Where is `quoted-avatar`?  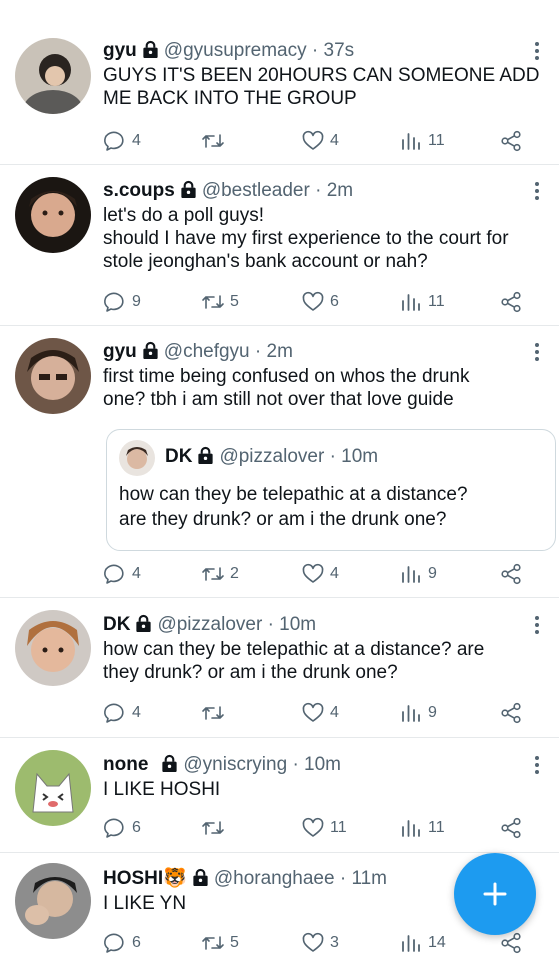
quoted-avatar is located at coordinates (137, 458).